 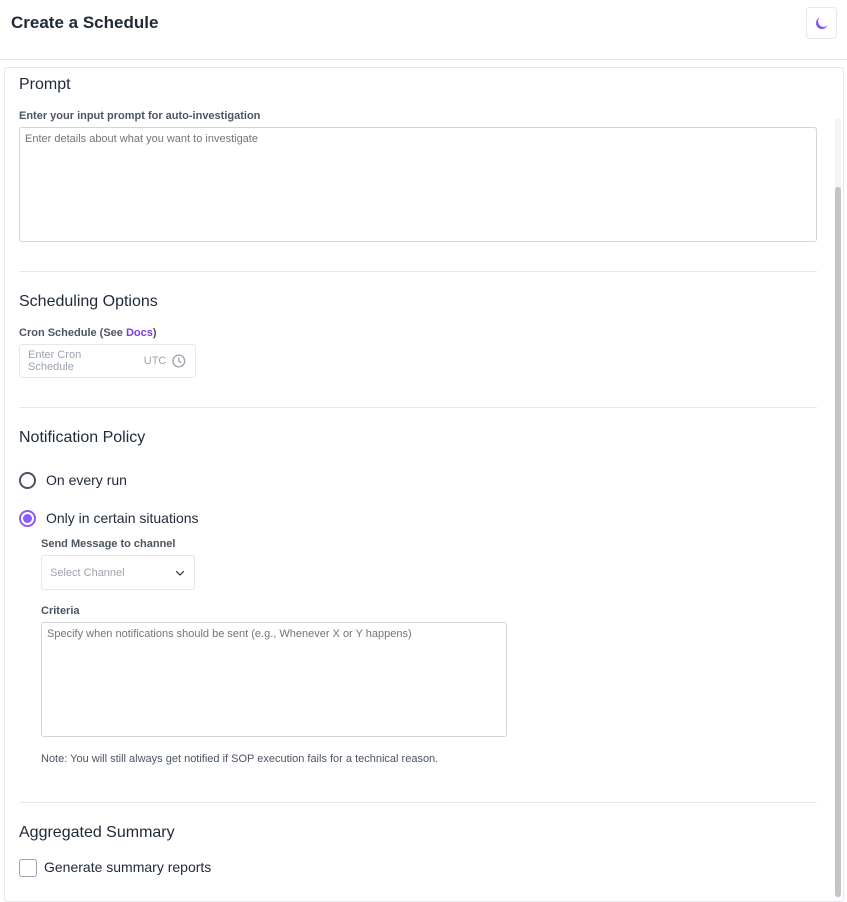 What do you see at coordinates (86, 480) in the screenshot?
I see `radio-every-run-label: On every run` at bounding box center [86, 480].